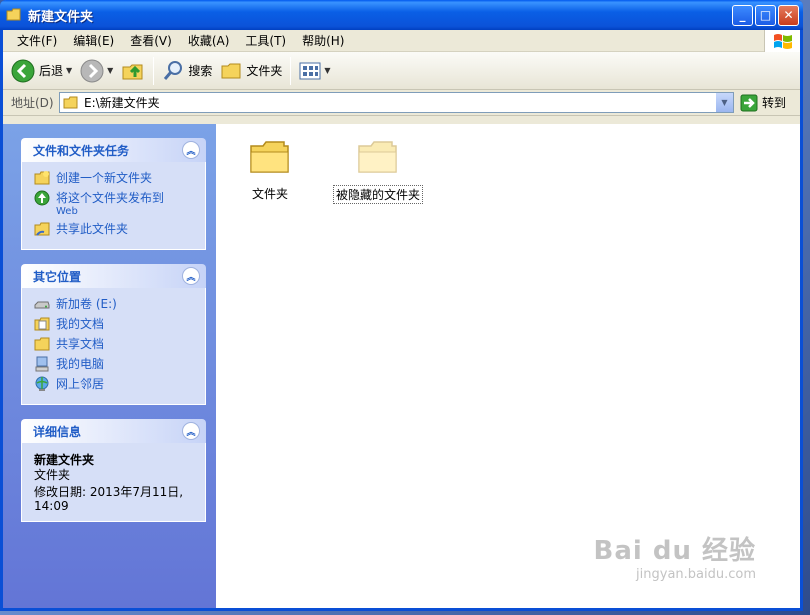  I want to click on place-shared-documents: 共享文档, so click(115, 344).